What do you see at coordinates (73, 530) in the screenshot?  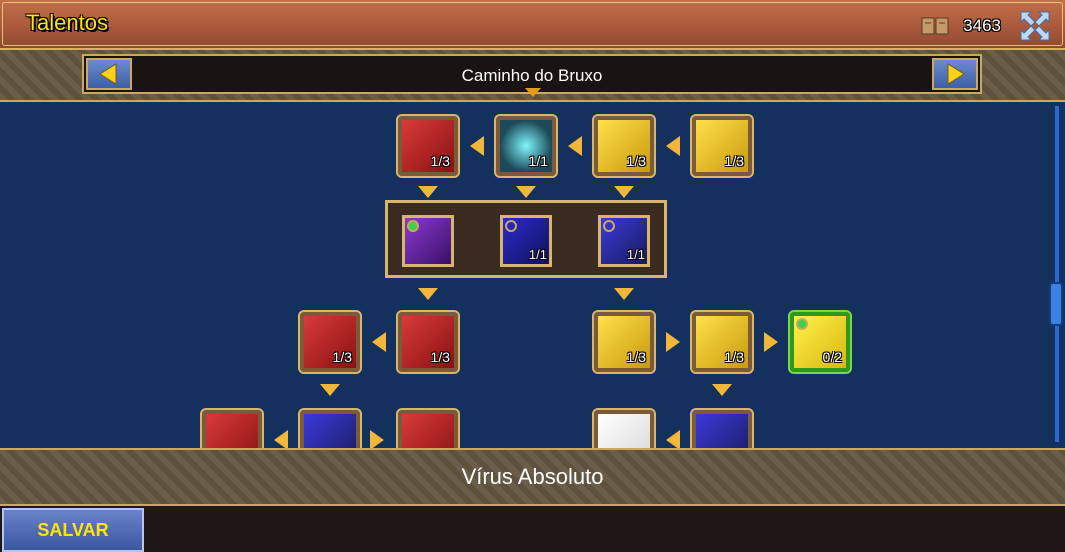 I see `save-button: SALVAR` at bounding box center [73, 530].